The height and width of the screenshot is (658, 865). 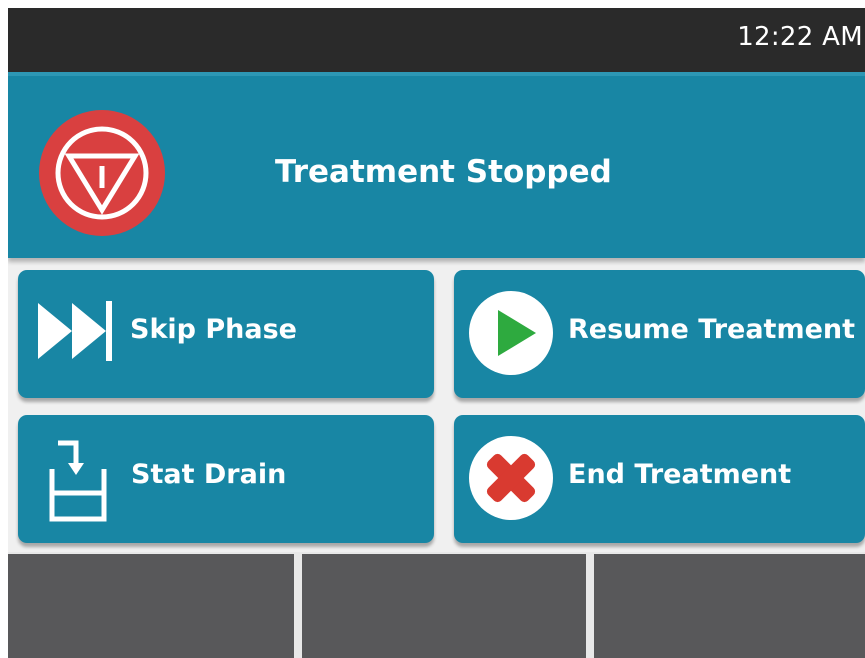 I want to click on skip-phase-label: Skip Phase, so click(x=213, y=329).